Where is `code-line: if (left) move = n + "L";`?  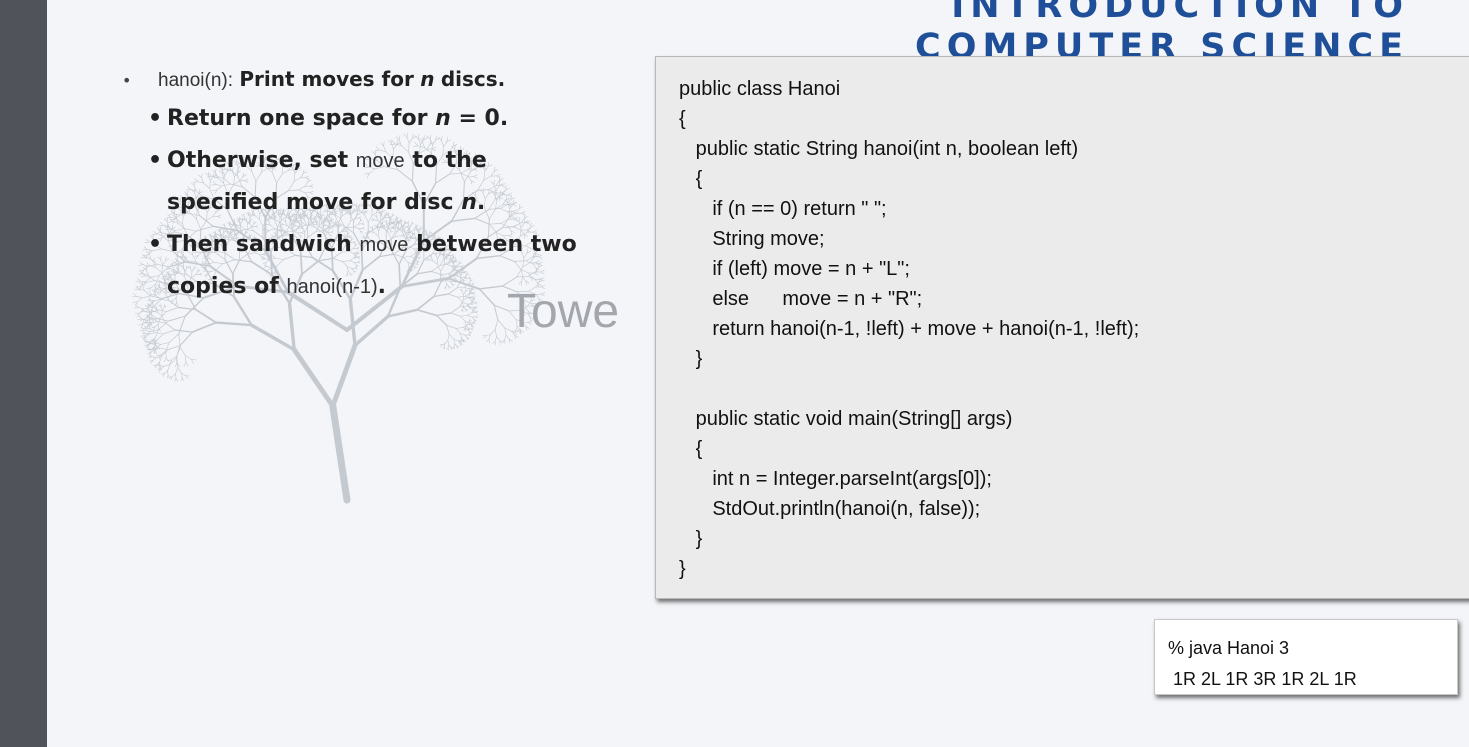
code-line: if (left) move = n + "L"; is located at coordinates (794, 269).